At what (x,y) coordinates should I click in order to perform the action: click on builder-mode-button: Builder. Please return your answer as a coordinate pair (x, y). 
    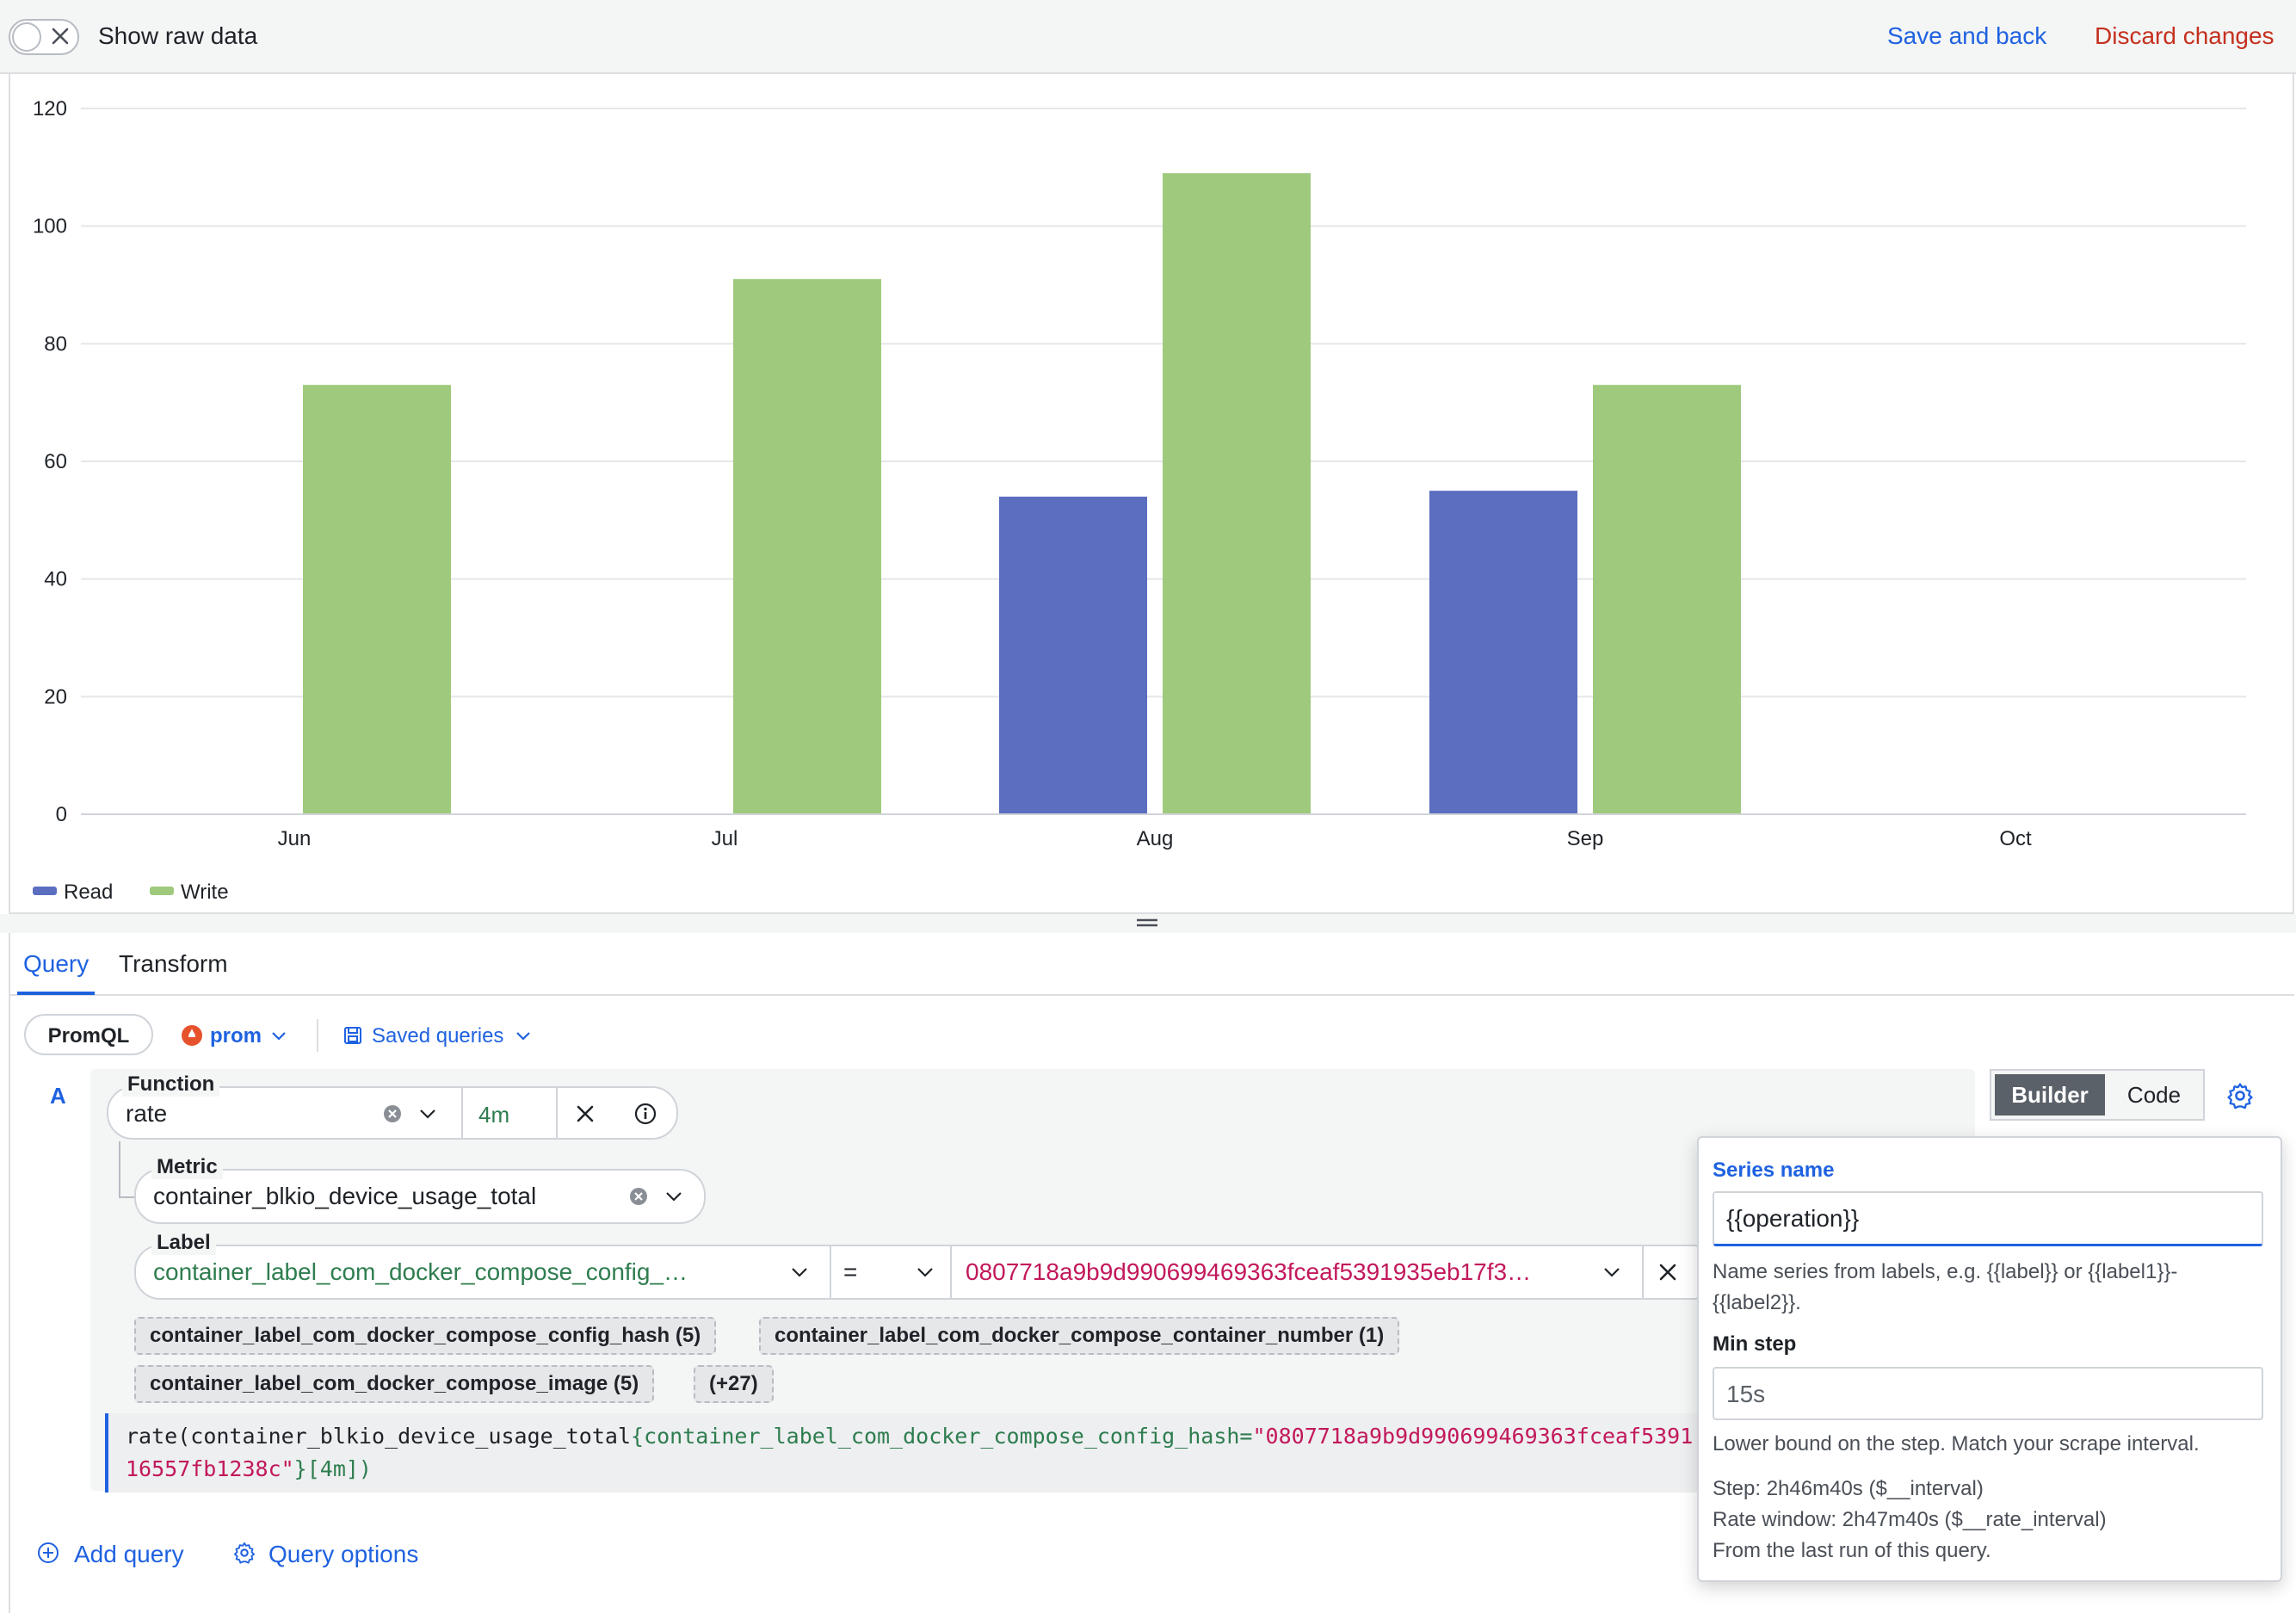
    Looking at the image, I should click on (2050, 1095).